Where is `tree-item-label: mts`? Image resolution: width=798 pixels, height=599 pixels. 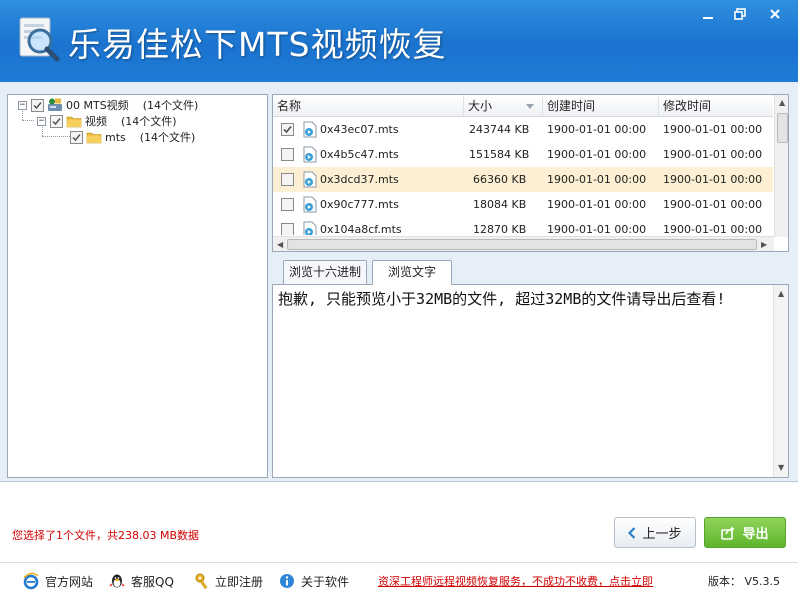 tree-item-label: mts is located at coordinates (115, 137).